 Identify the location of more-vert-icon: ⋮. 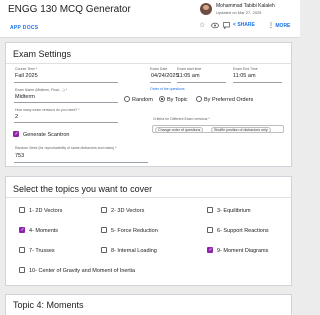
(271, 26).